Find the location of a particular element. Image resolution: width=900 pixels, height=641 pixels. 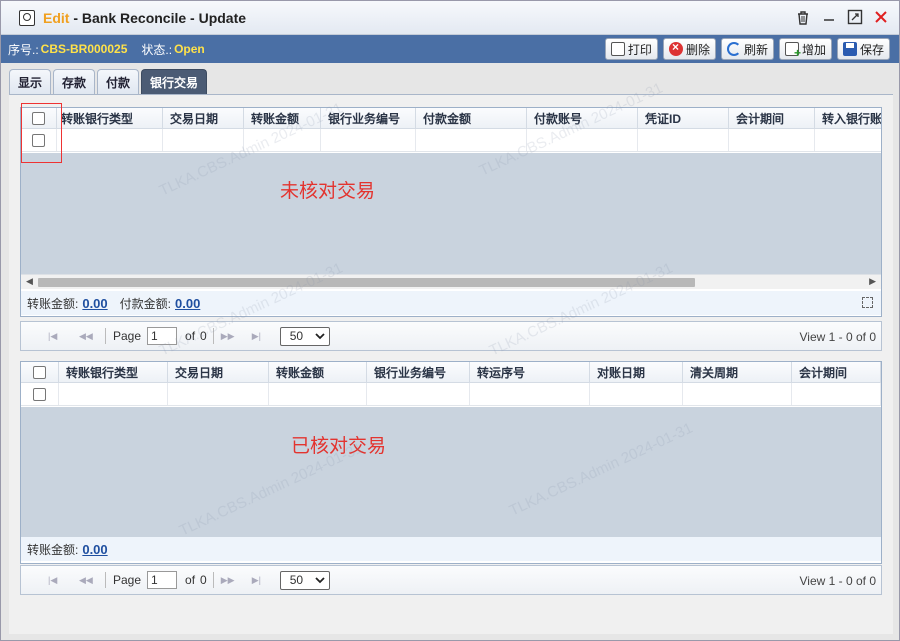

scroll-right-icon: ▶ is located at coordinates (872, 281).